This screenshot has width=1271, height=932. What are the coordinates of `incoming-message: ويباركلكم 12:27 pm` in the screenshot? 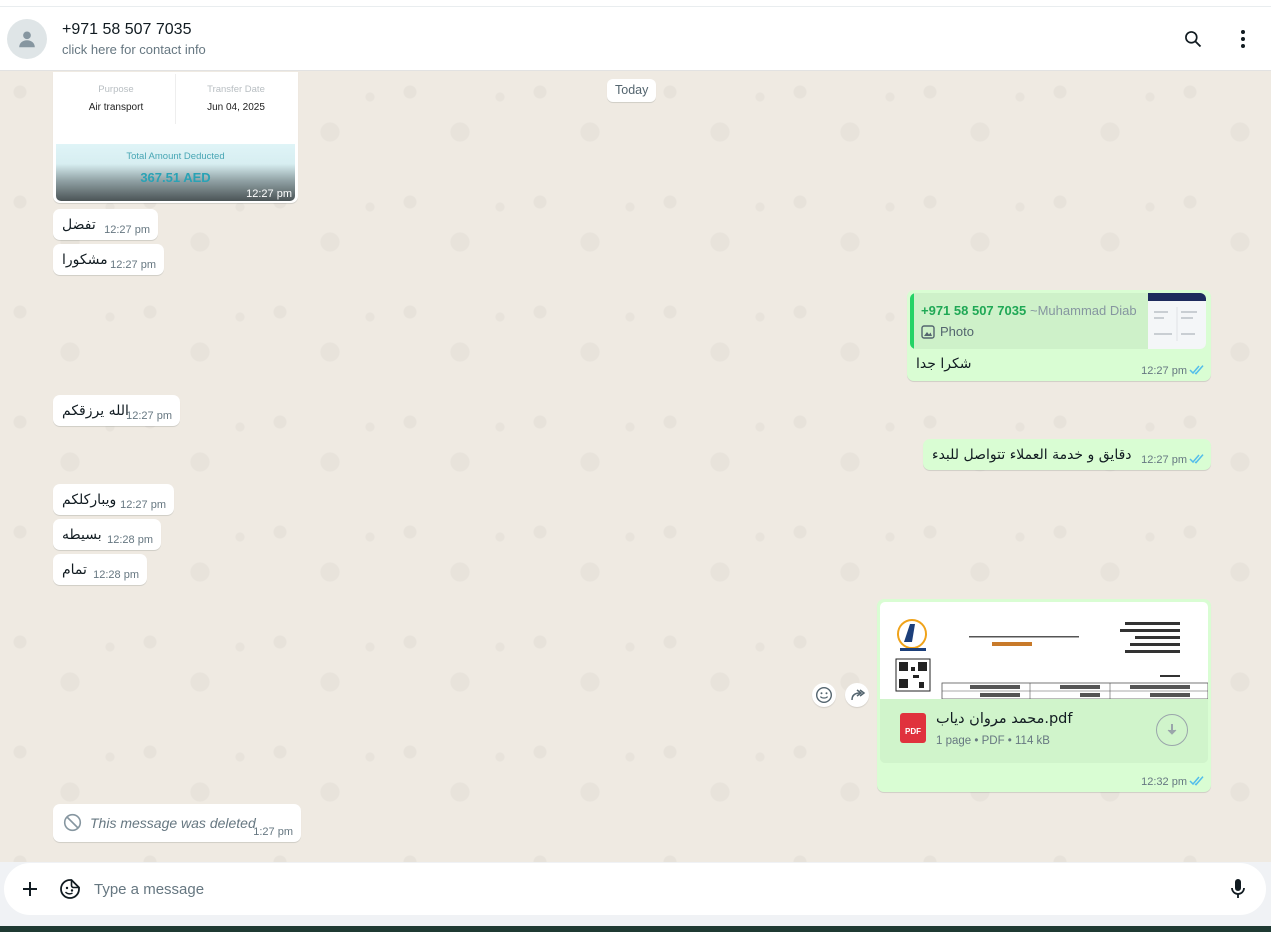 It's located at (113, 499).